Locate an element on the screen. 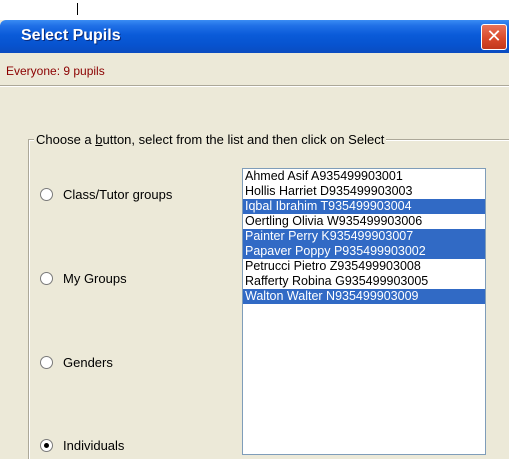  radio-label: My Groups is located at coordinates (95, 278).